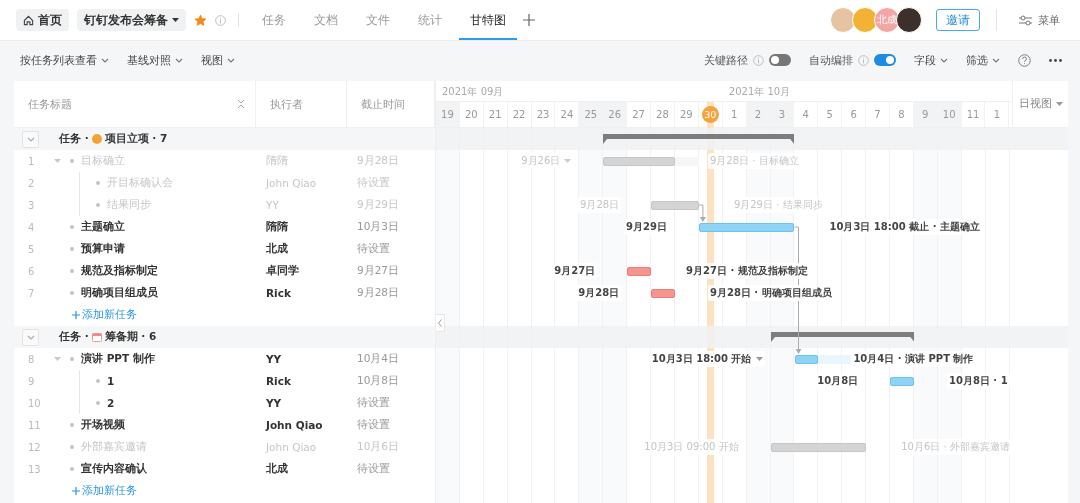 This screenshot has height=503, width=1080. I want to click on view-dropdown: 按任务列表查看, so click(64, 60).